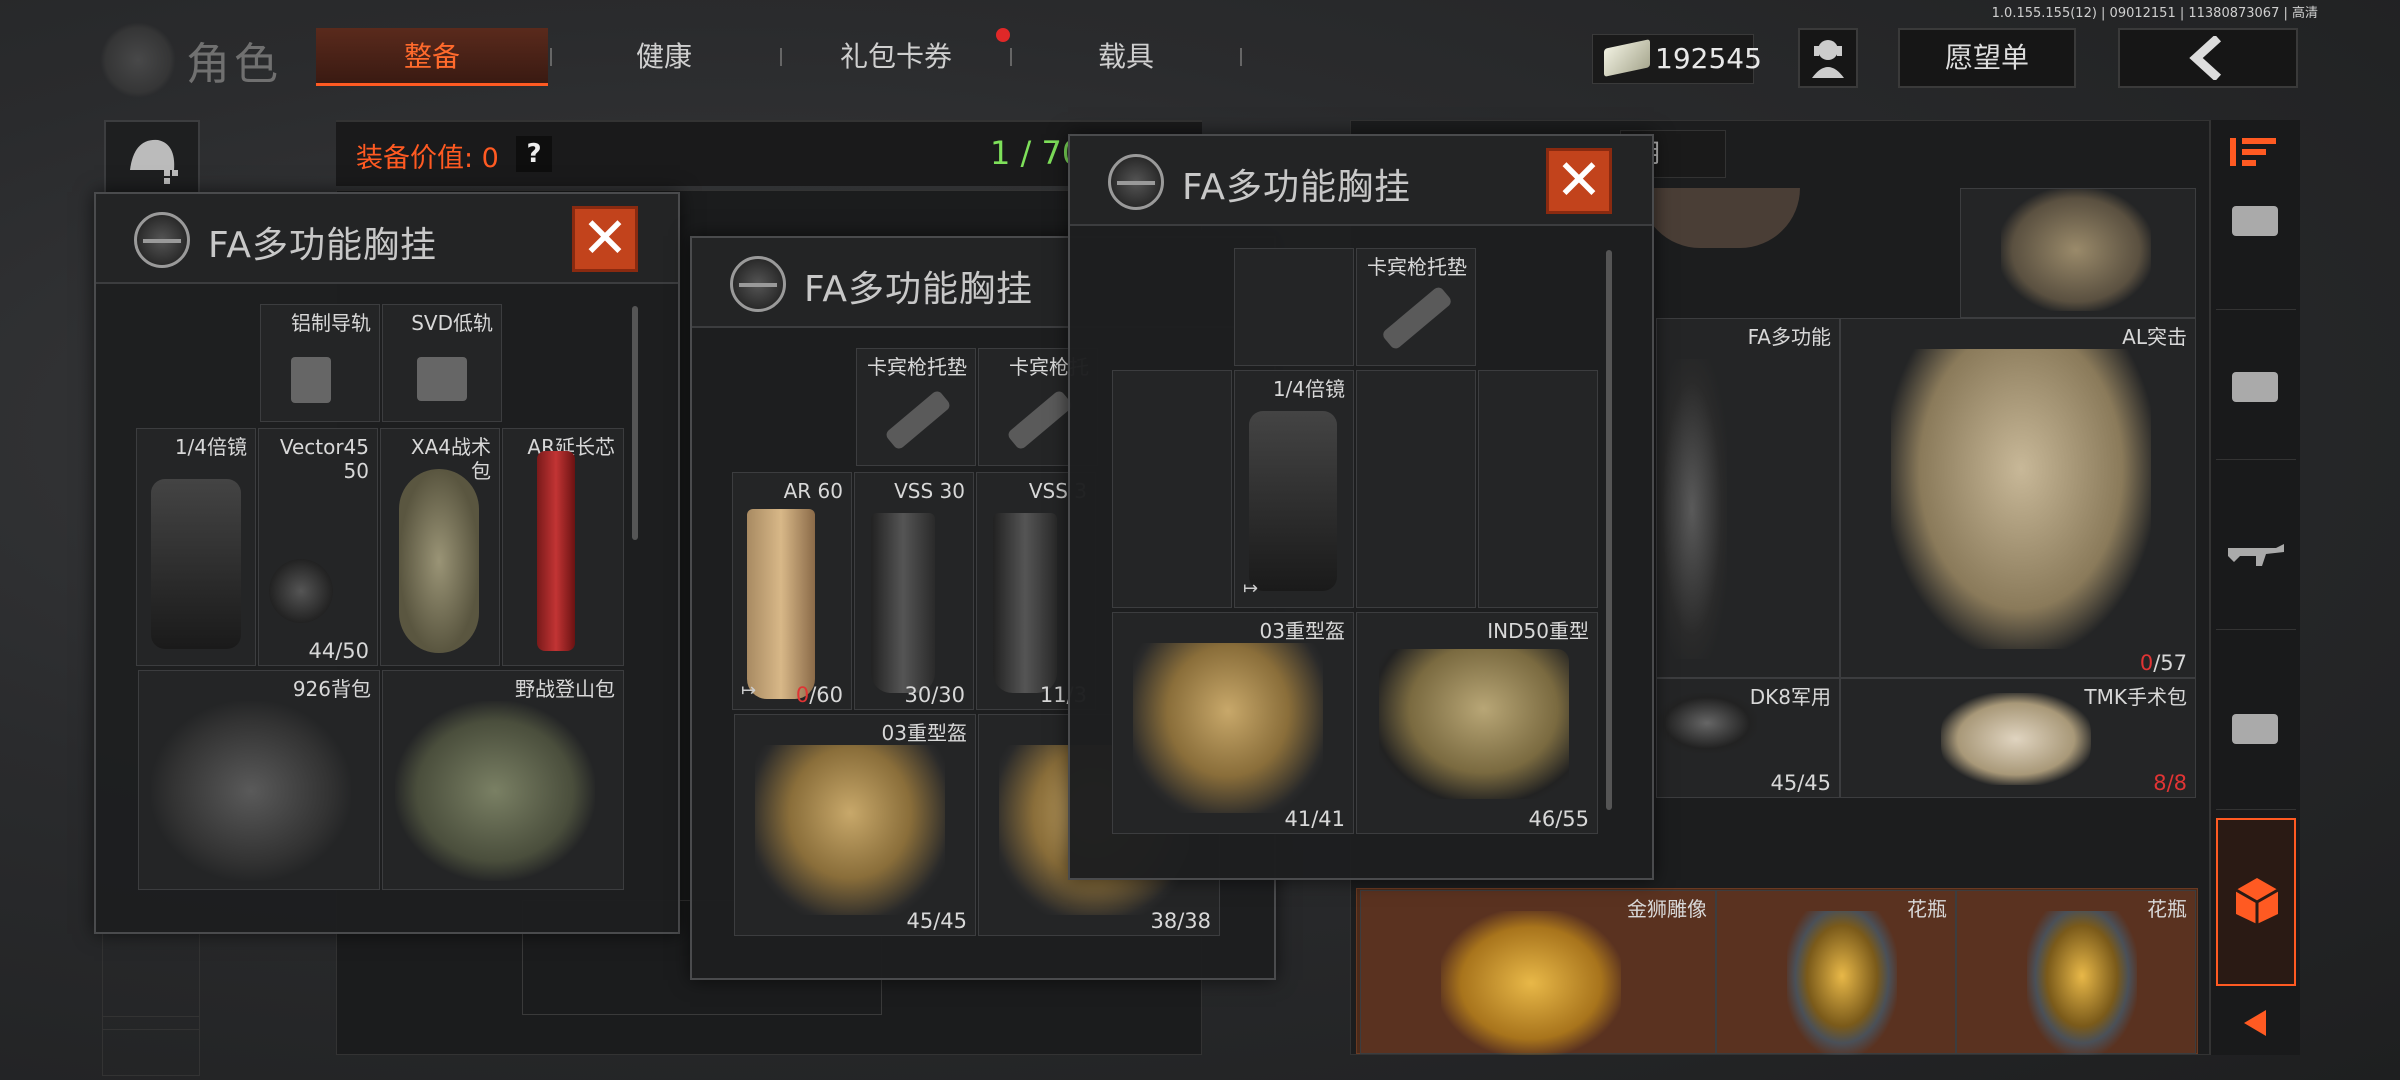  I want to click on tab-vehicles: 载具, so click(1126, 57).